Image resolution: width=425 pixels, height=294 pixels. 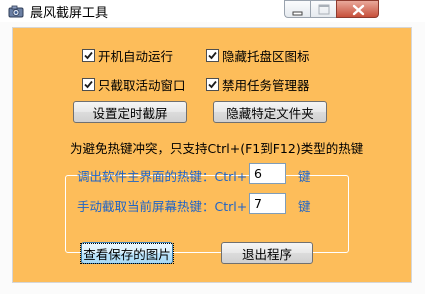 What do you see at coordinates (270, 112) in the screenshot?
I see `hide-folder-button: 隐藏特定文件夹` at bounding box center [270, 112].